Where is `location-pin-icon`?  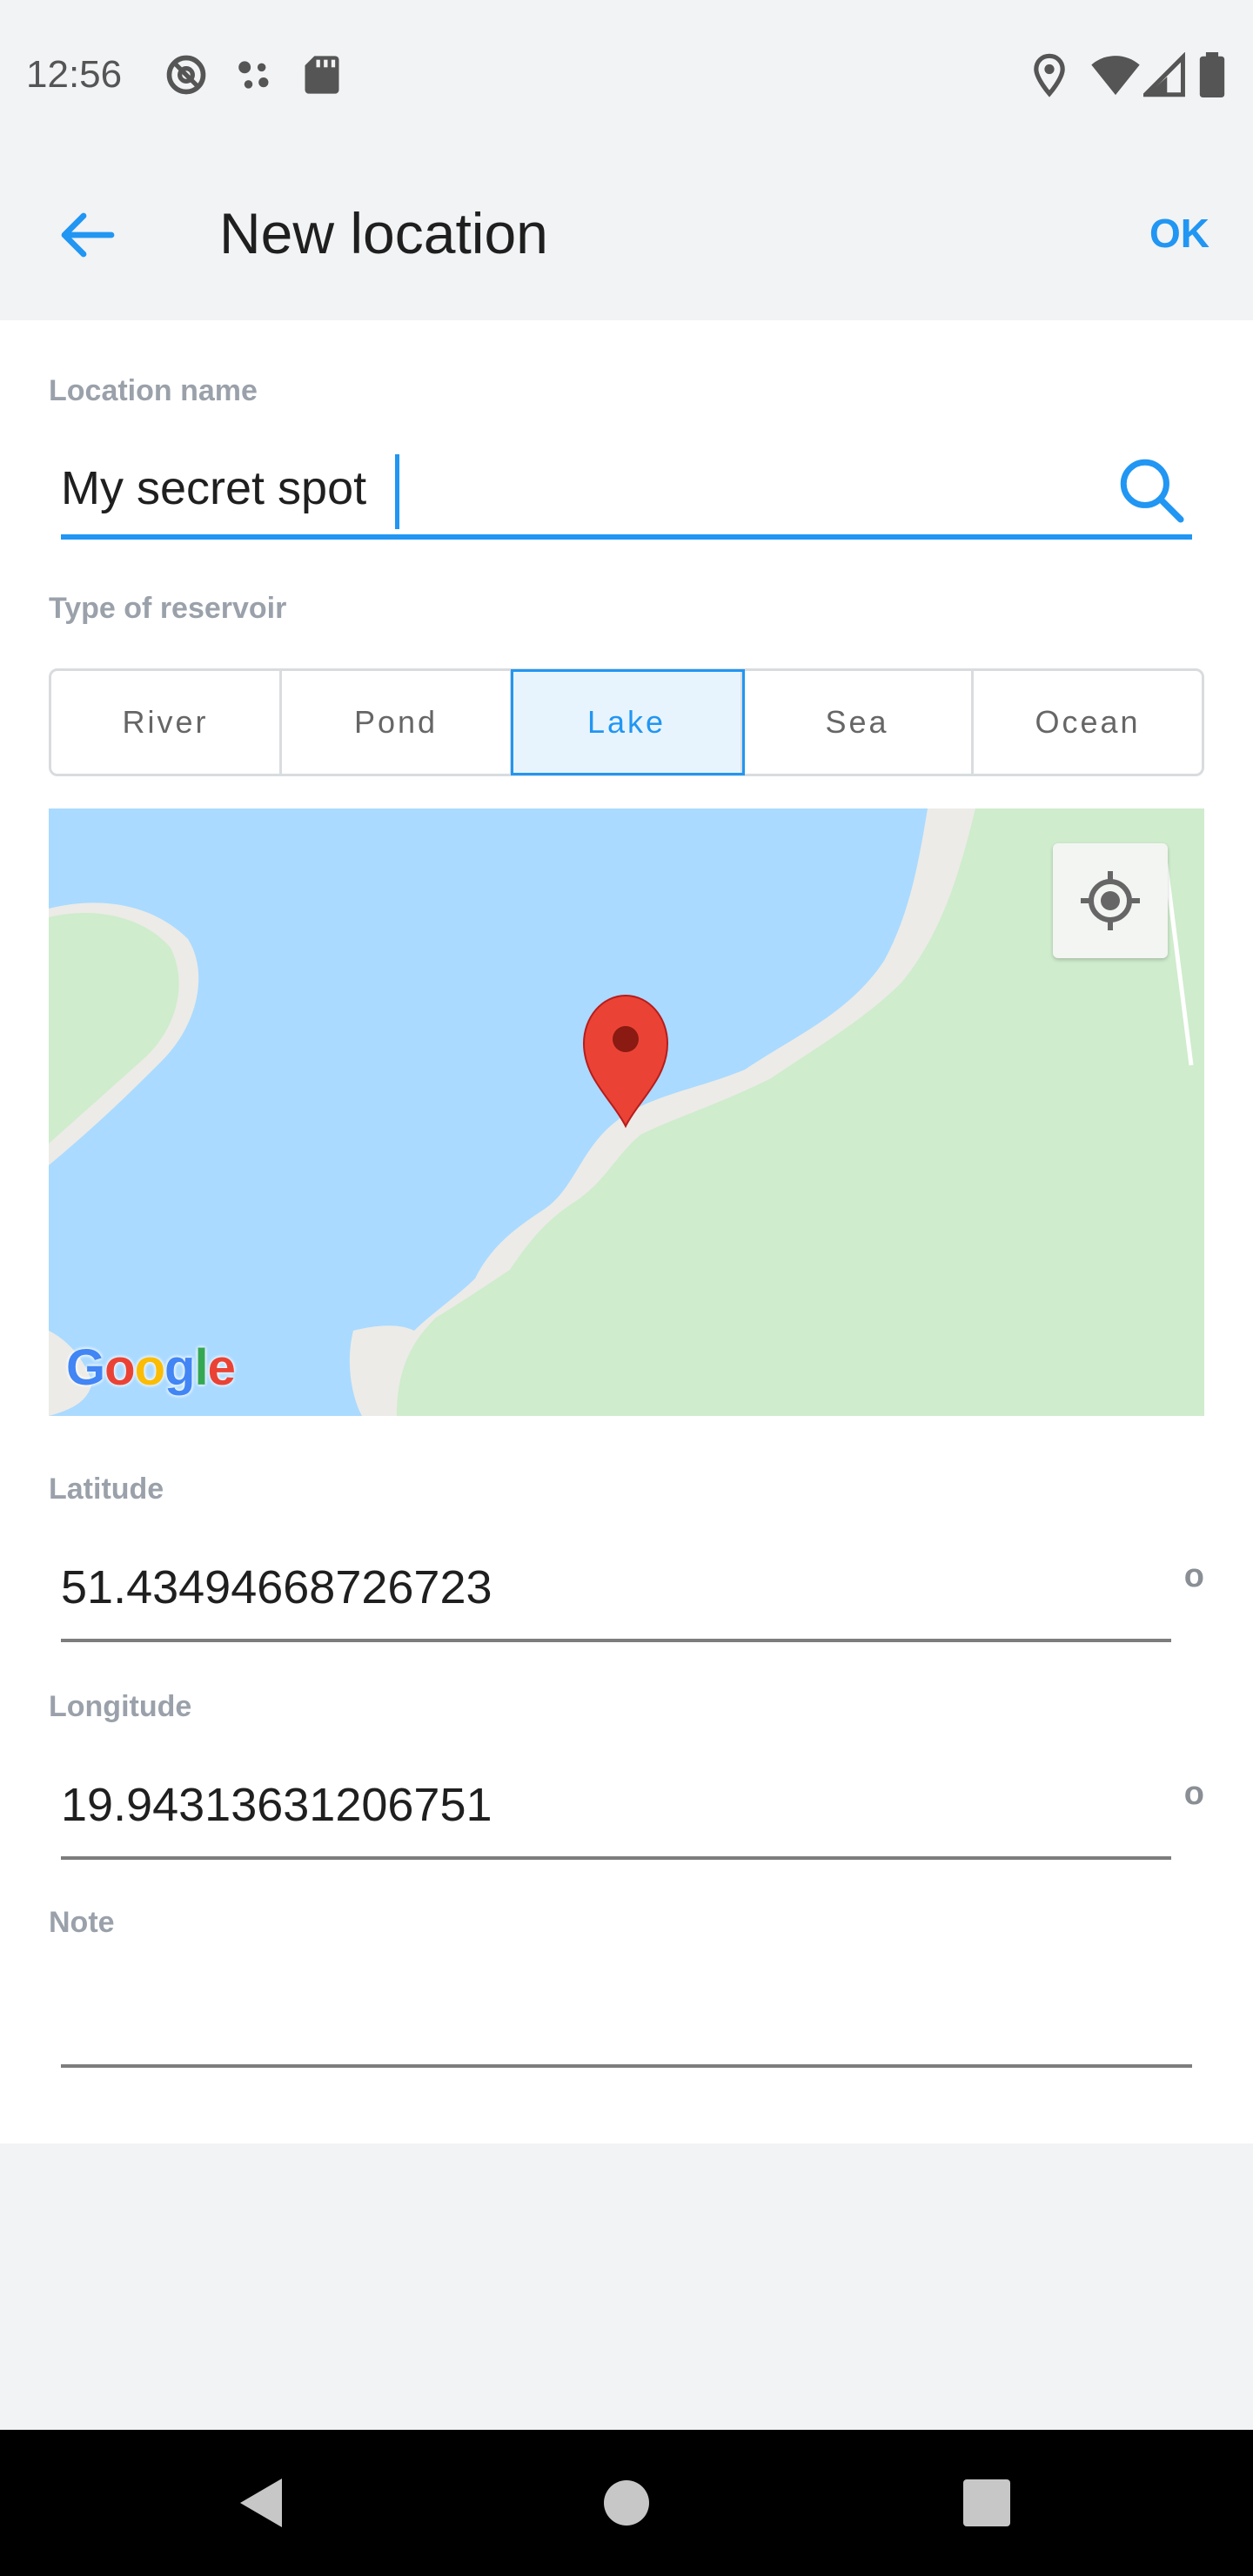
location-pin-icon is located at coordinates (1049, 77).